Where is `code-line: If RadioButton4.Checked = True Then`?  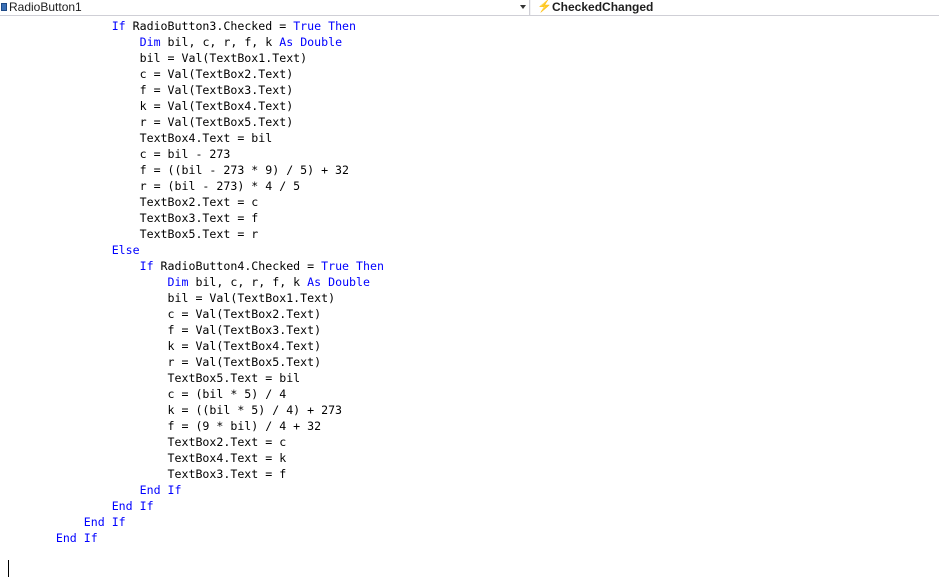
code-line: If RadioButton4.Checked = True Then is located at coordinates (192, 266).